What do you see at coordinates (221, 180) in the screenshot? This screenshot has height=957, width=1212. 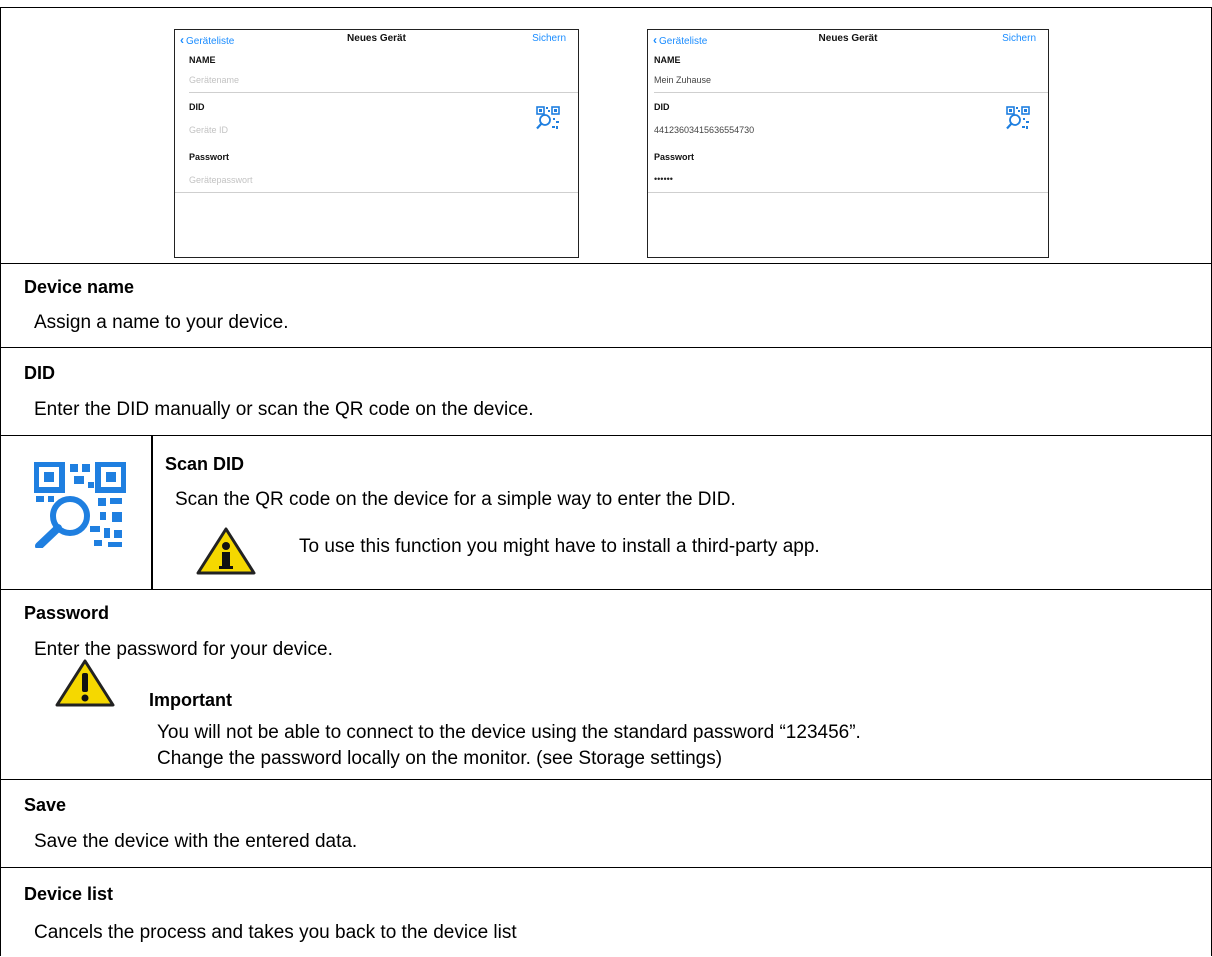 I see `password-input: Gerätepasswort` at bounding box center [221, 180].